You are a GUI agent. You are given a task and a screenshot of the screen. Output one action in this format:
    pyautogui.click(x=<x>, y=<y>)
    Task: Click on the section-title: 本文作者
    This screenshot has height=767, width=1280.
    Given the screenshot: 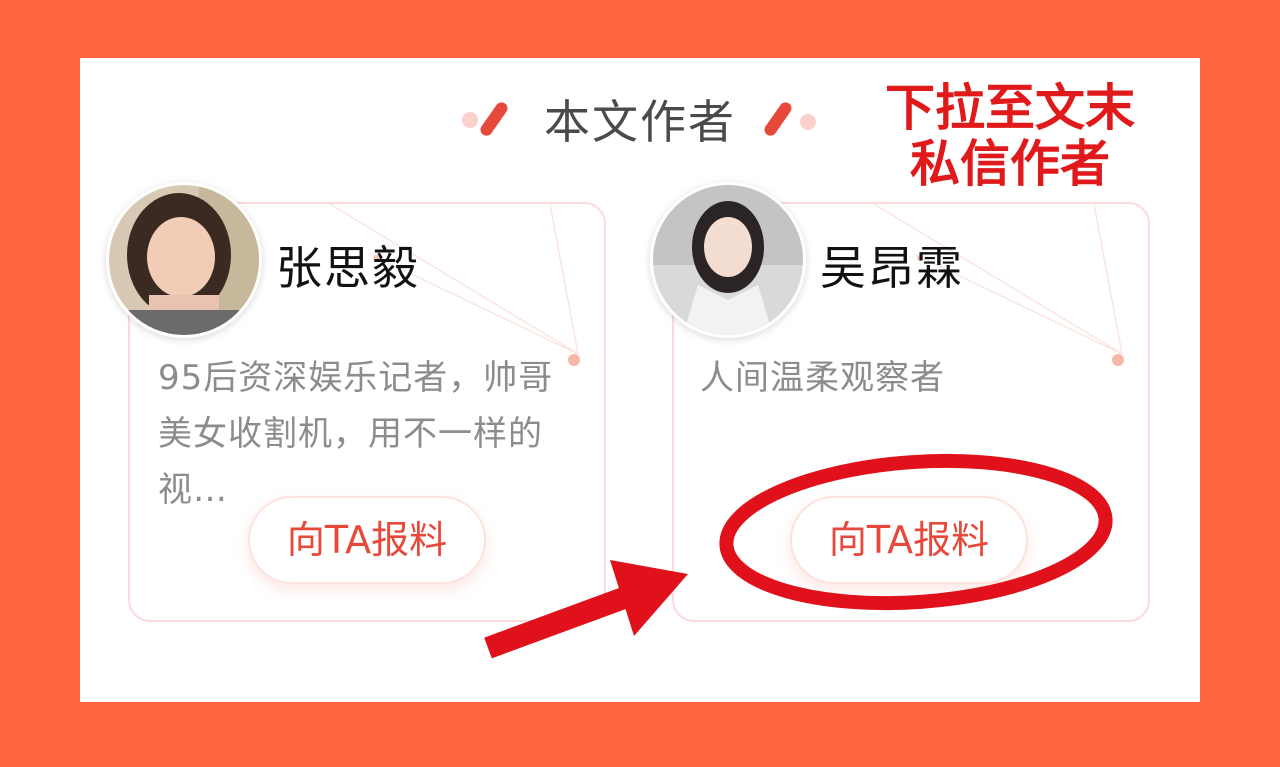 What is the action you would take?
    pyautogui.click(x=640, y=122)
    